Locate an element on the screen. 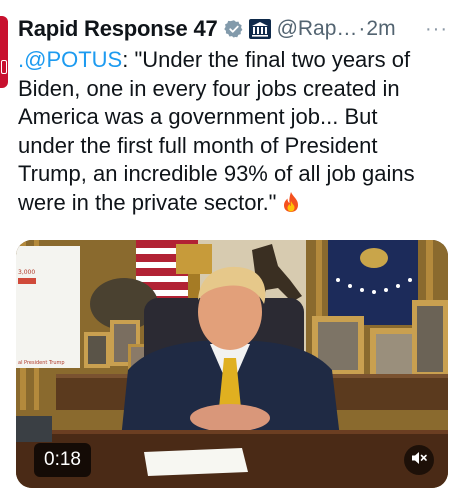 The height and width of the screenshot is (500, 460). verified-badge-icon is located at coordinates (233, 29).